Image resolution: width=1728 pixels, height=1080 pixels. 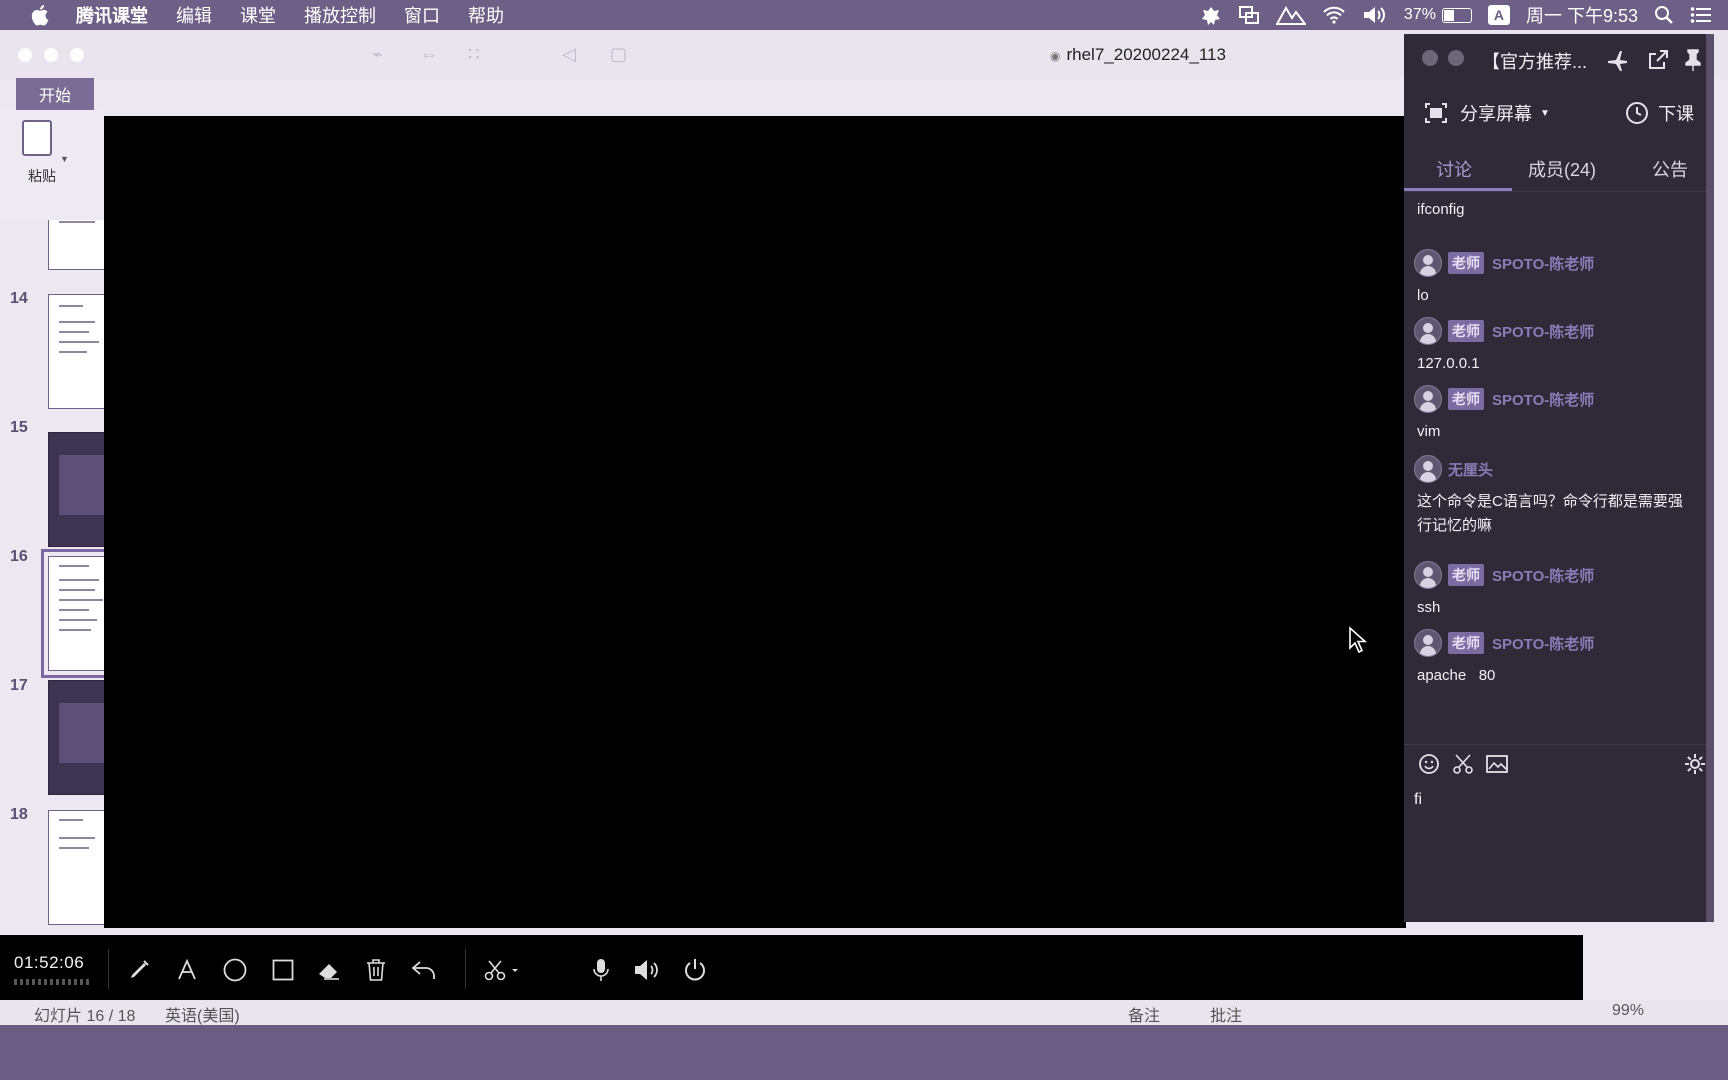 I want to click on microphone-icon, so click(x=601, y=970).